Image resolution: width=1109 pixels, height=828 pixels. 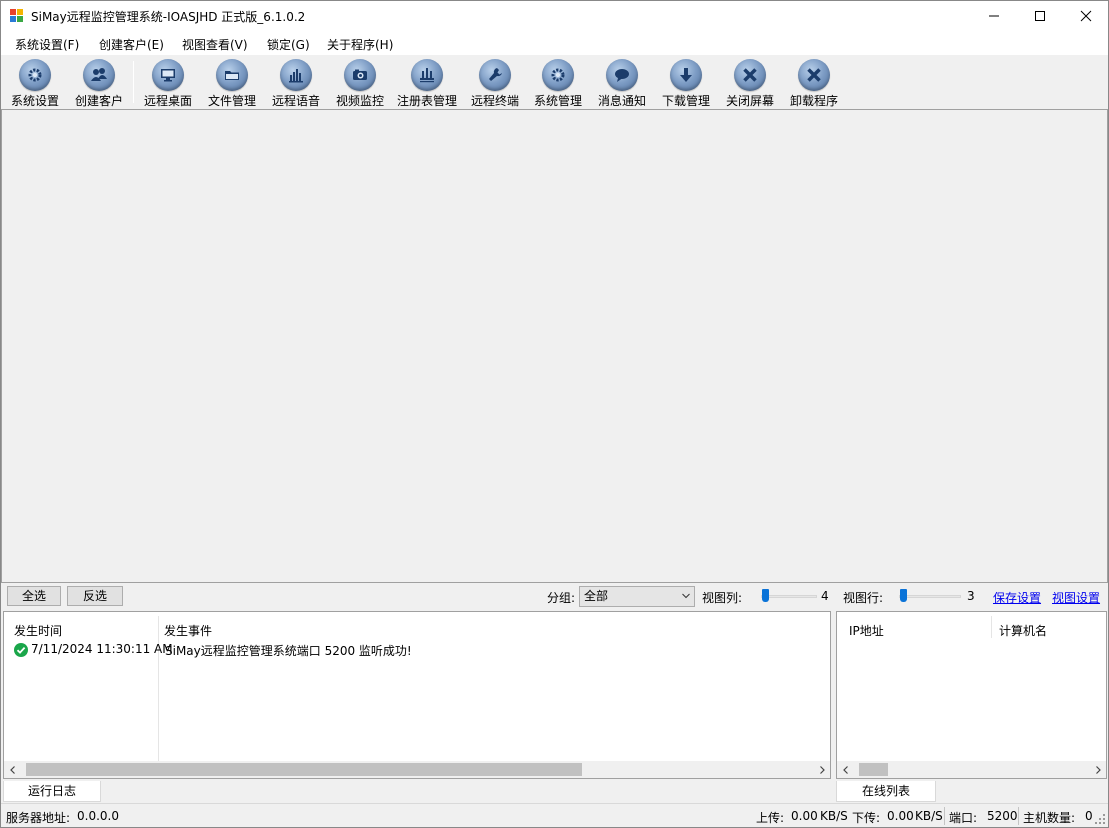 I want to click on view-cols-value: 4, so click(x=825, y=596).